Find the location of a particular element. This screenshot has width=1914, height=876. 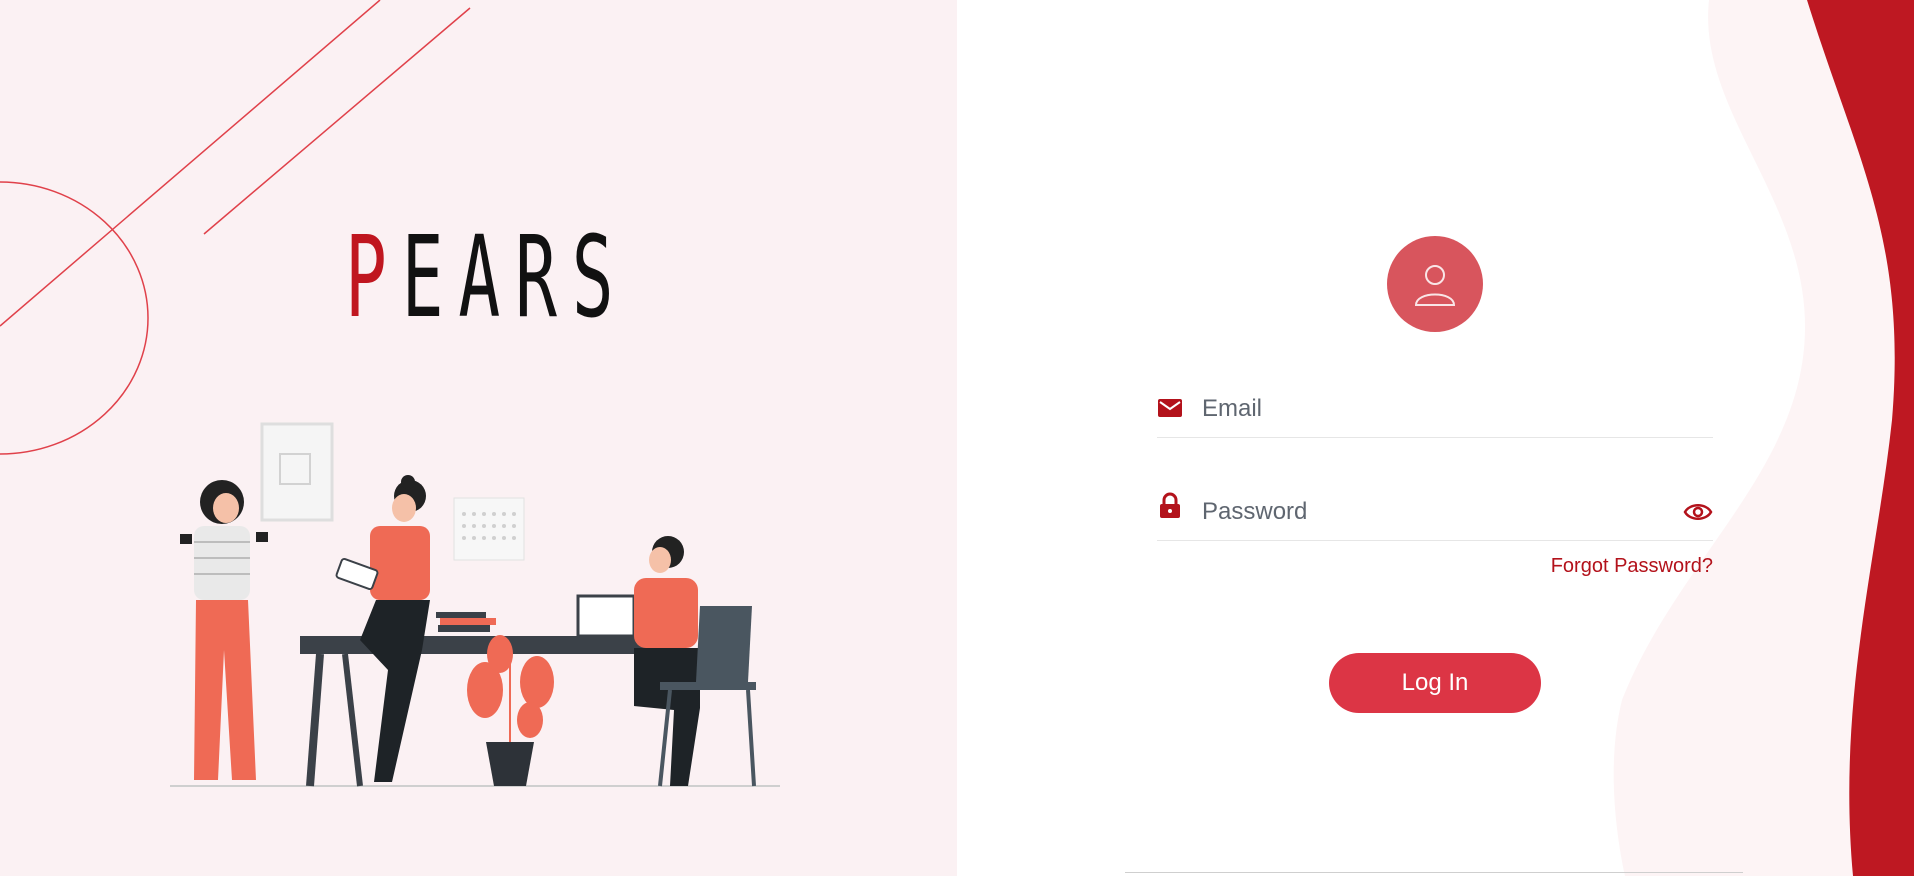

password-field is located at coordinates (1435, 514).